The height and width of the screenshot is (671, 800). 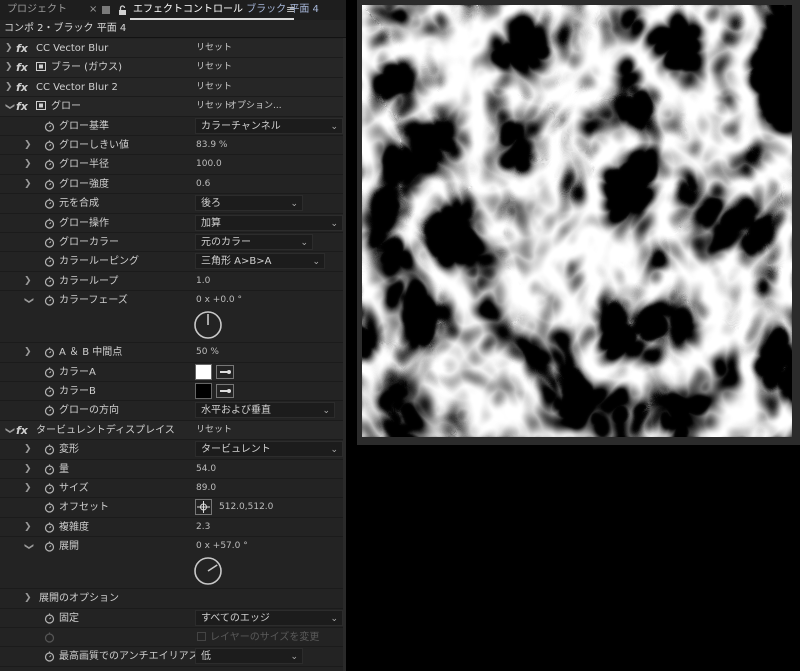 I want to click on resize-layer-checkbox, so click(x=201, y=636).